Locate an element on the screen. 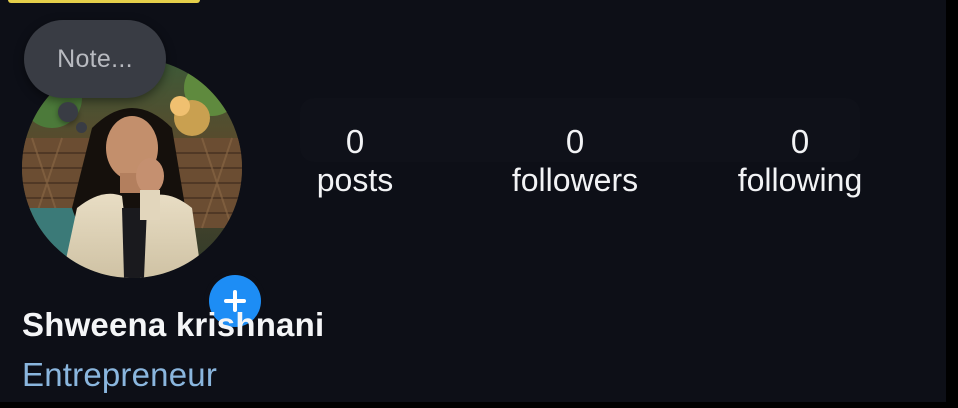 The width and height of the screenshot is (958, 408). posts-count: 0 is located at coordinates (355, 141).